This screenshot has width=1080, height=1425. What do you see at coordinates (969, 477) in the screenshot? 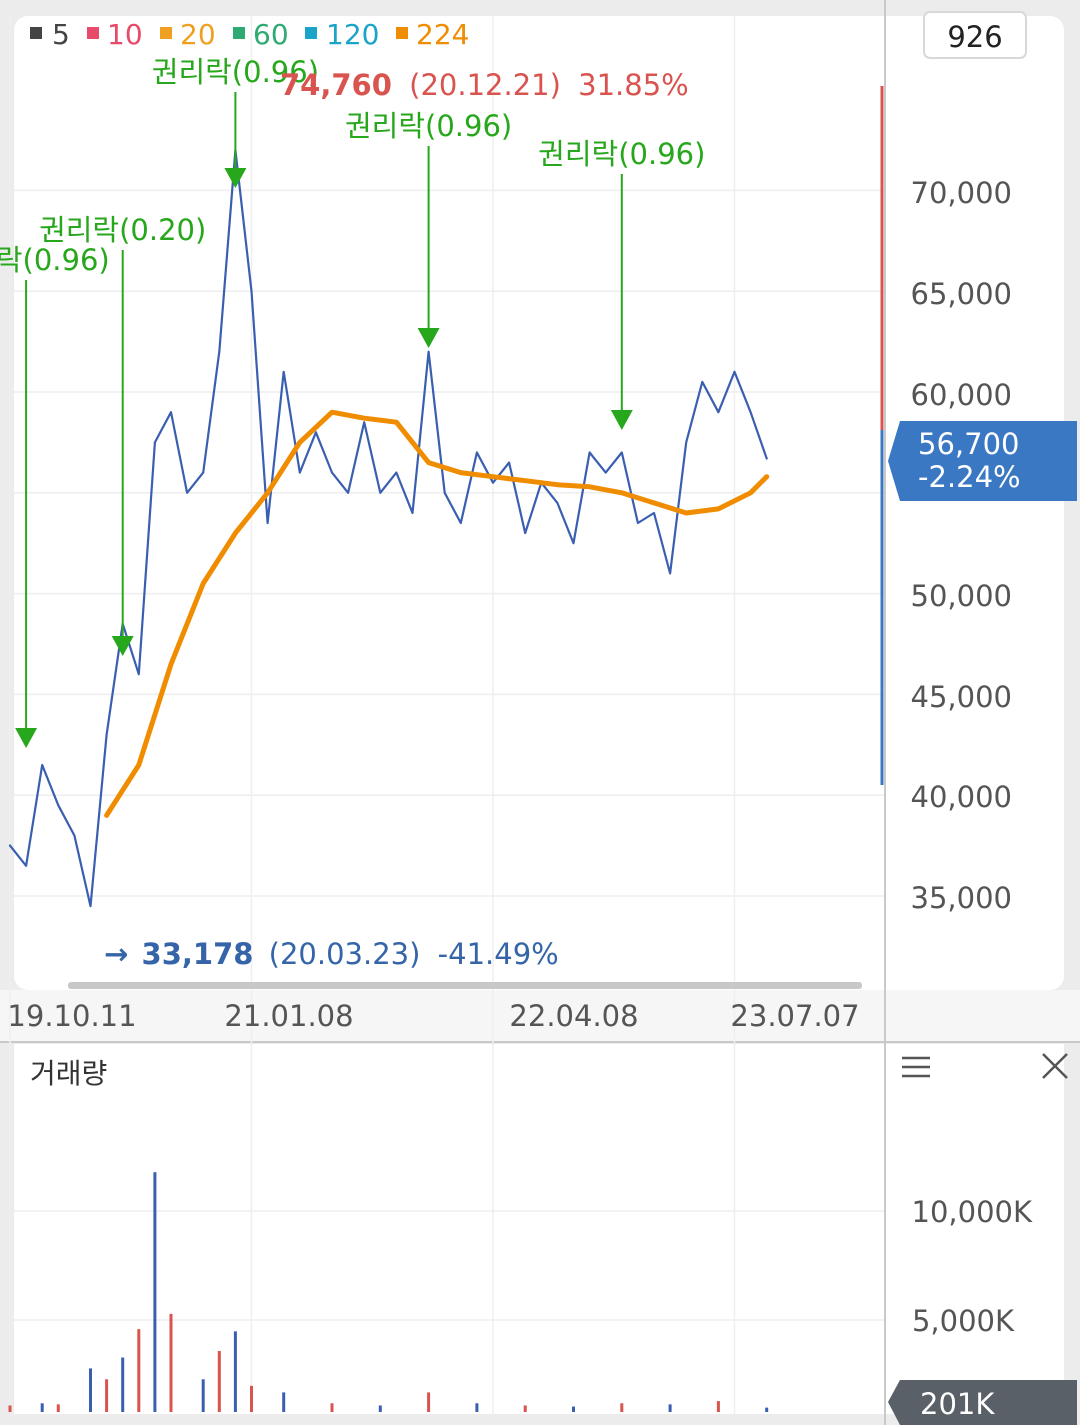
I see `current-change: -2.24%` at bounding box center [969, 477].